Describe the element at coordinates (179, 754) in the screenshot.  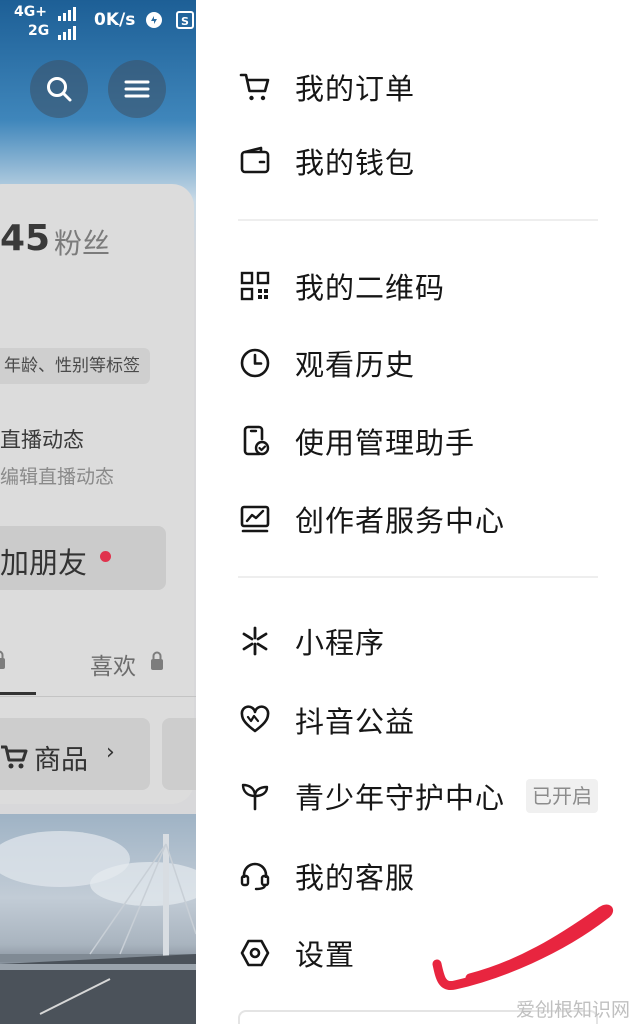
I see `secondary-shortcut-button` at that location.